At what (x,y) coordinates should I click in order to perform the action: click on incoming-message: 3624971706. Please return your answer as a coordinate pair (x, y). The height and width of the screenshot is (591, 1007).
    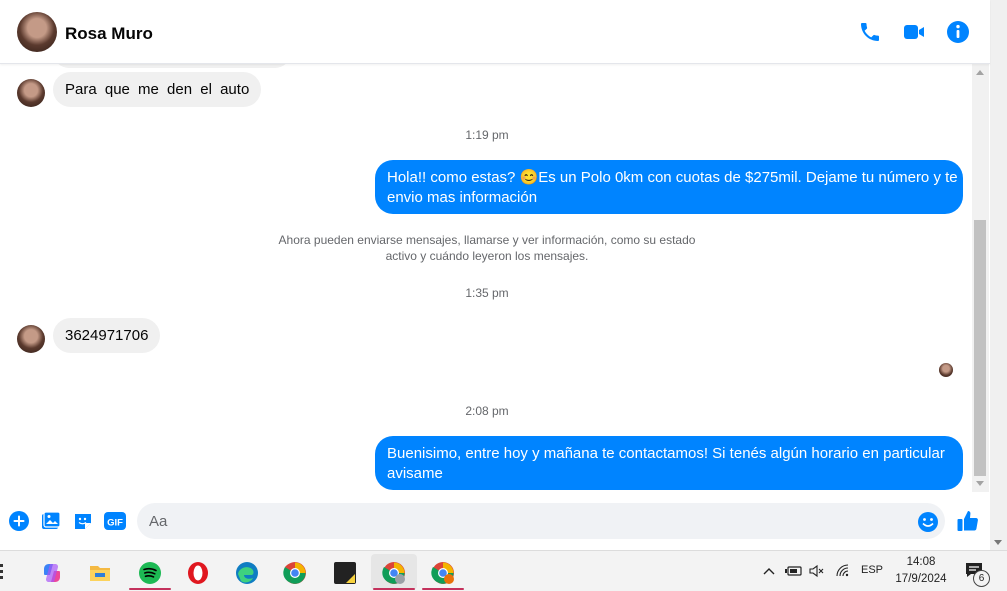
    Looking at the image, I should click on (107, 335).